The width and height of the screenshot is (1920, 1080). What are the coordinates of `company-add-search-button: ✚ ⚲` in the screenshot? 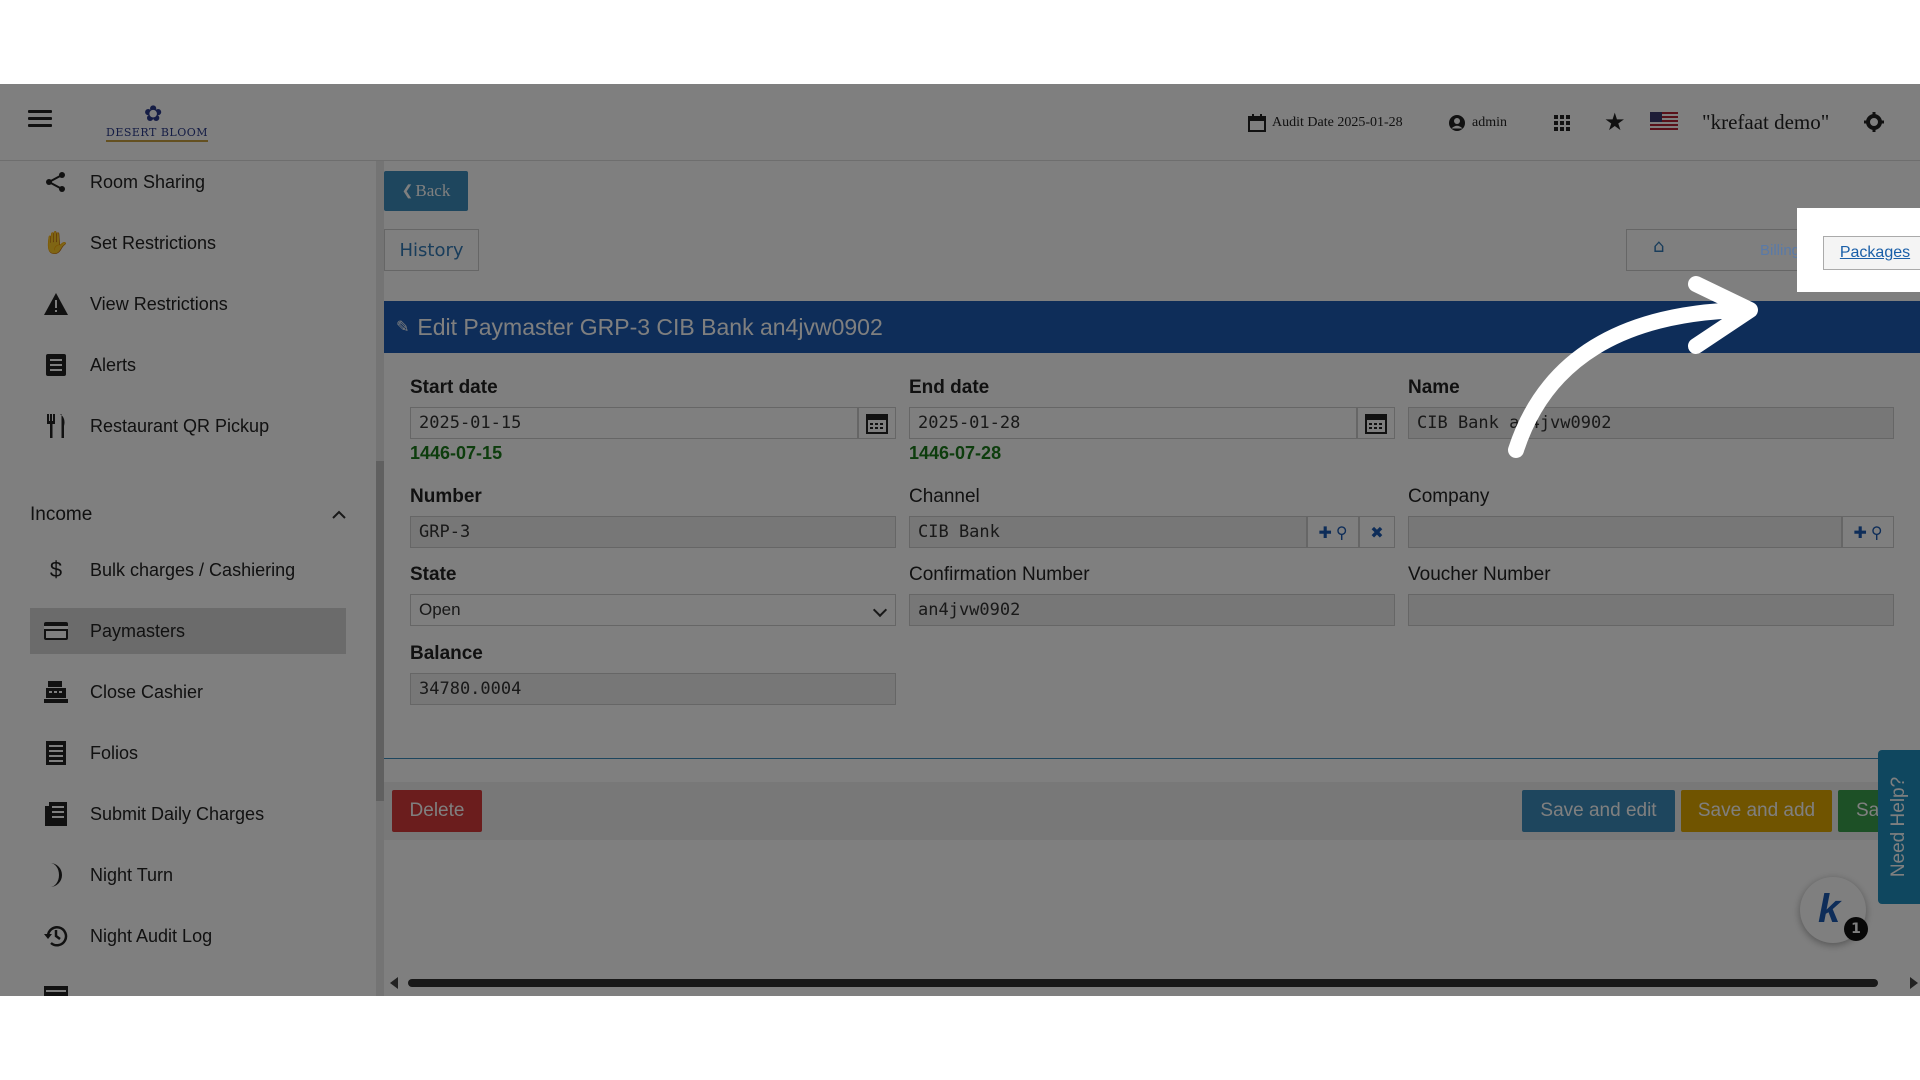 It's located at (1868, 532).